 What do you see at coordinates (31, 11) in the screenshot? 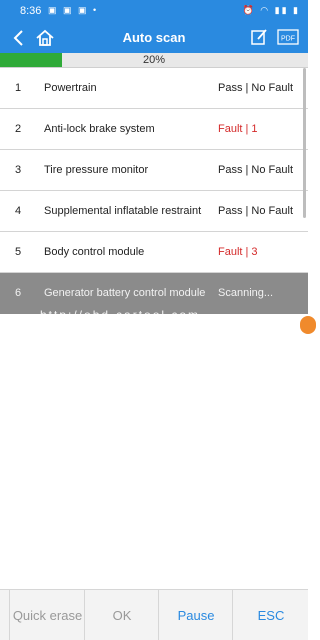
I see `status-time: 8:36` at bounding box center [31, 11].